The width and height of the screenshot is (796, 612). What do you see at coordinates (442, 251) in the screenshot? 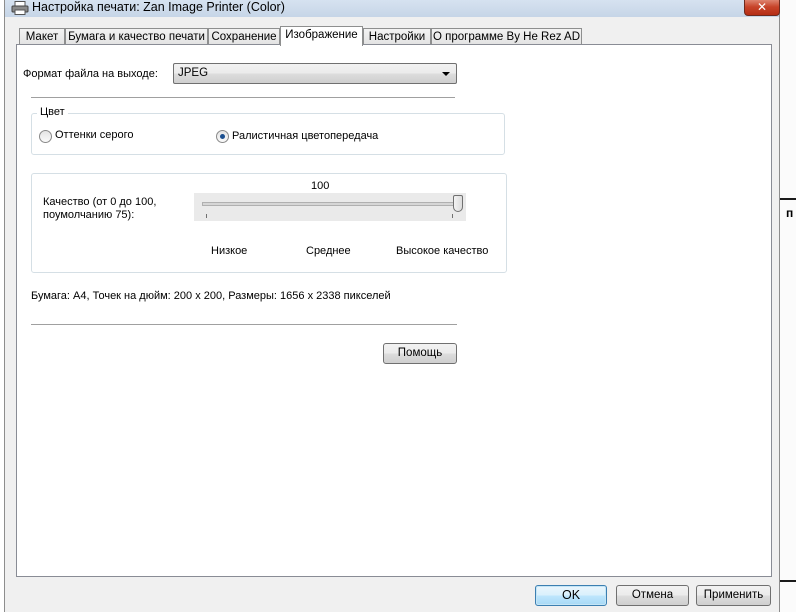
I see `quality-high-label: Высокое качество` at bounding box center [442, 251].